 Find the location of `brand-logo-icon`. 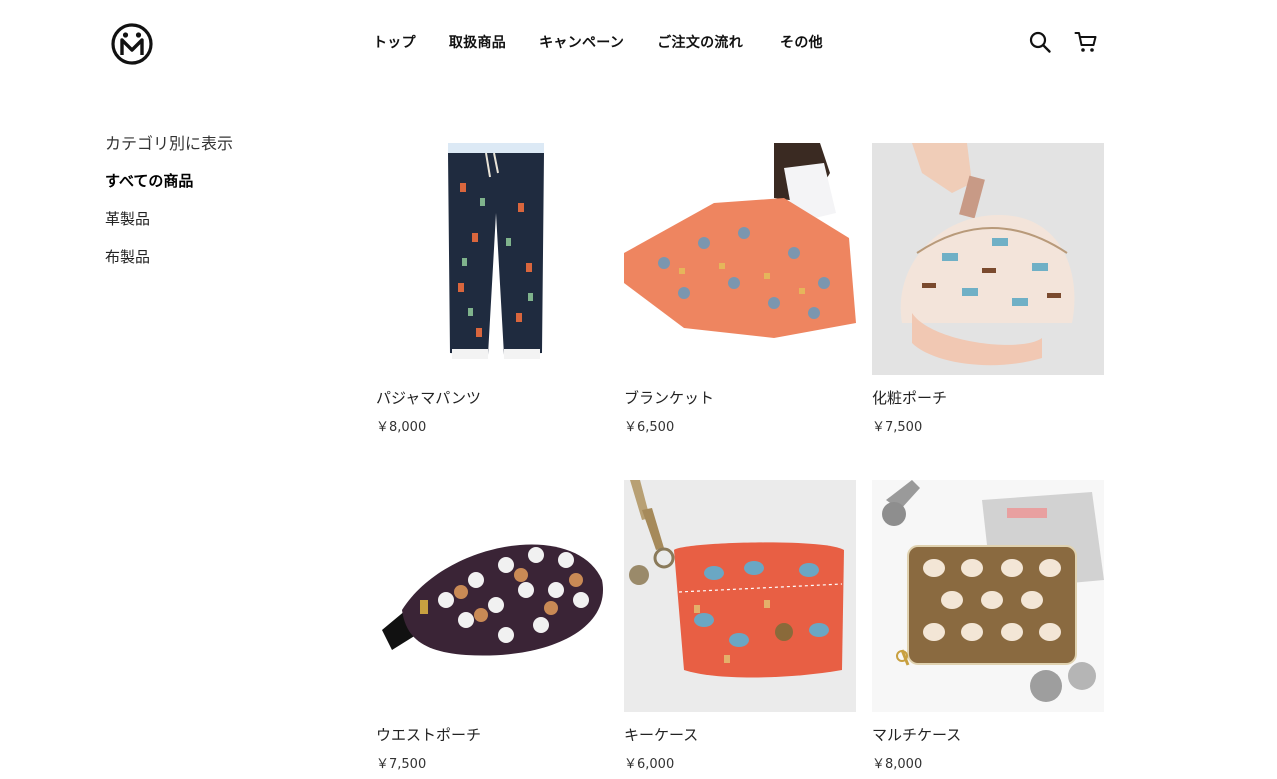

brand-logo-icon is located at coordinates (132, 44).